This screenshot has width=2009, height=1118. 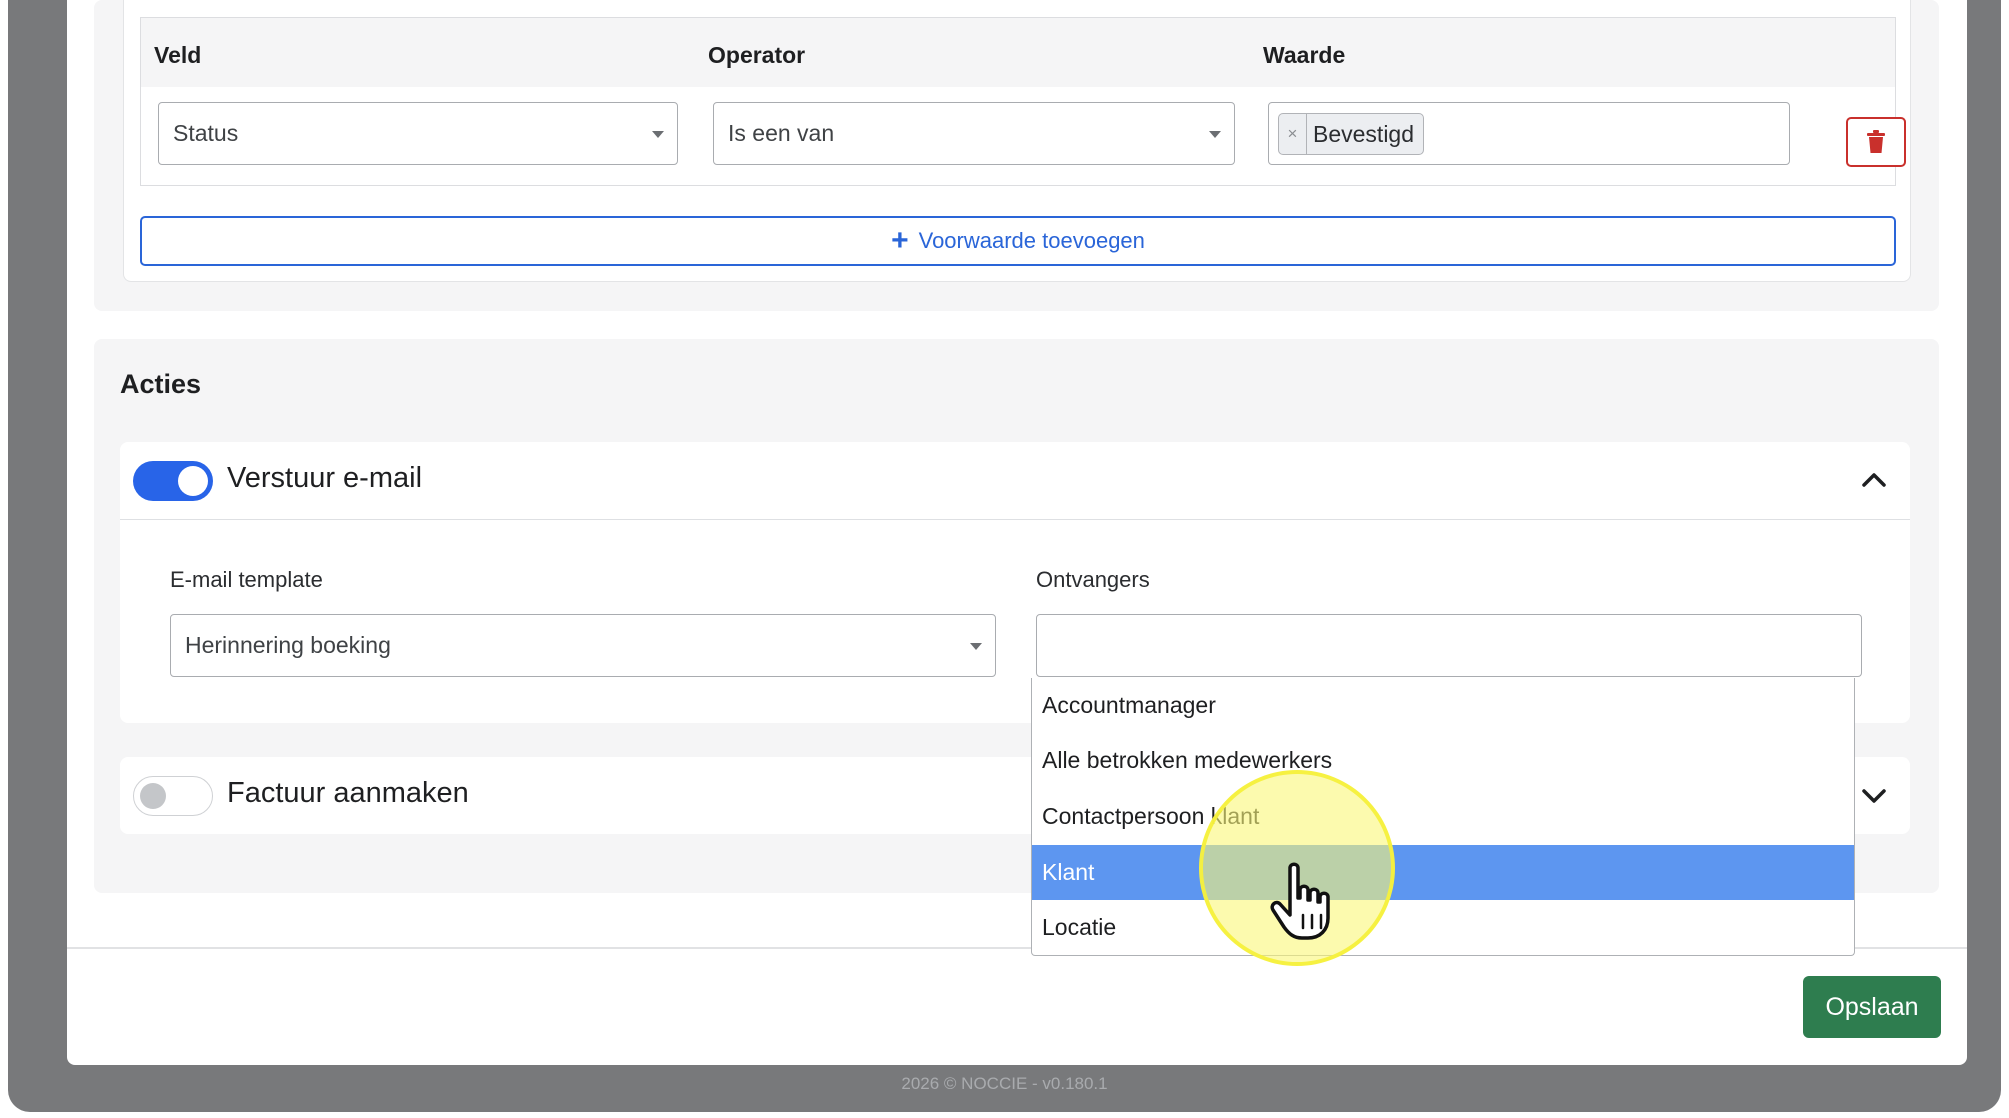 What do you see at coordinates (757, 55) in the screenshot?
I see `column-header-operator: Operator` at bounding box center [757, 55].